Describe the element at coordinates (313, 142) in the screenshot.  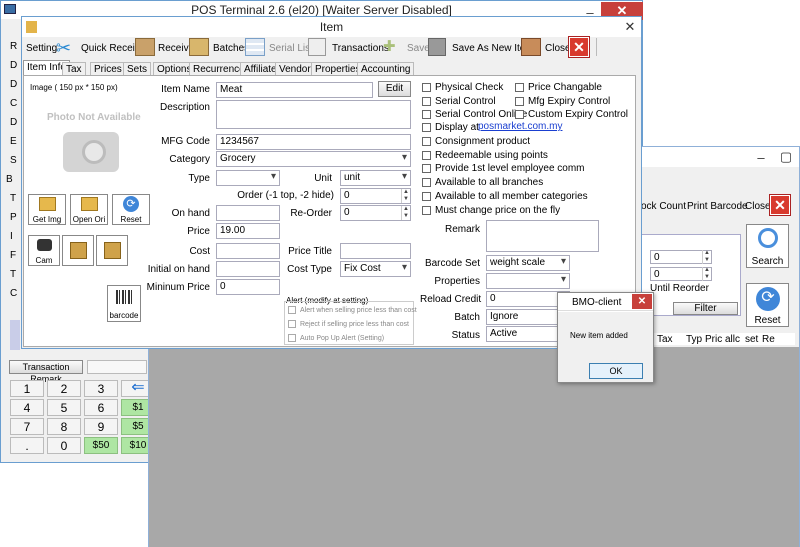
I see `mfg-code-input: 1234567` at that location.